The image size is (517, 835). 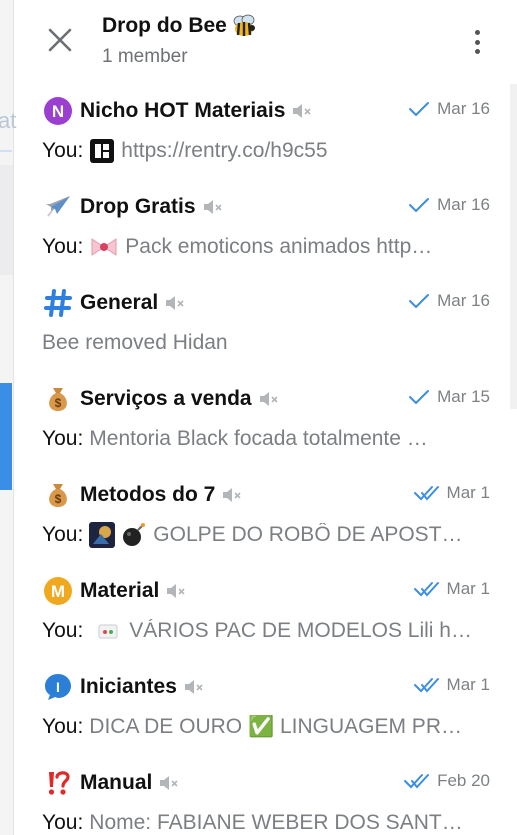 What do you see at coordinates (58, 783) in the screenshot?
I see `exclamation-question-icon` at bounding box center [58, 783].